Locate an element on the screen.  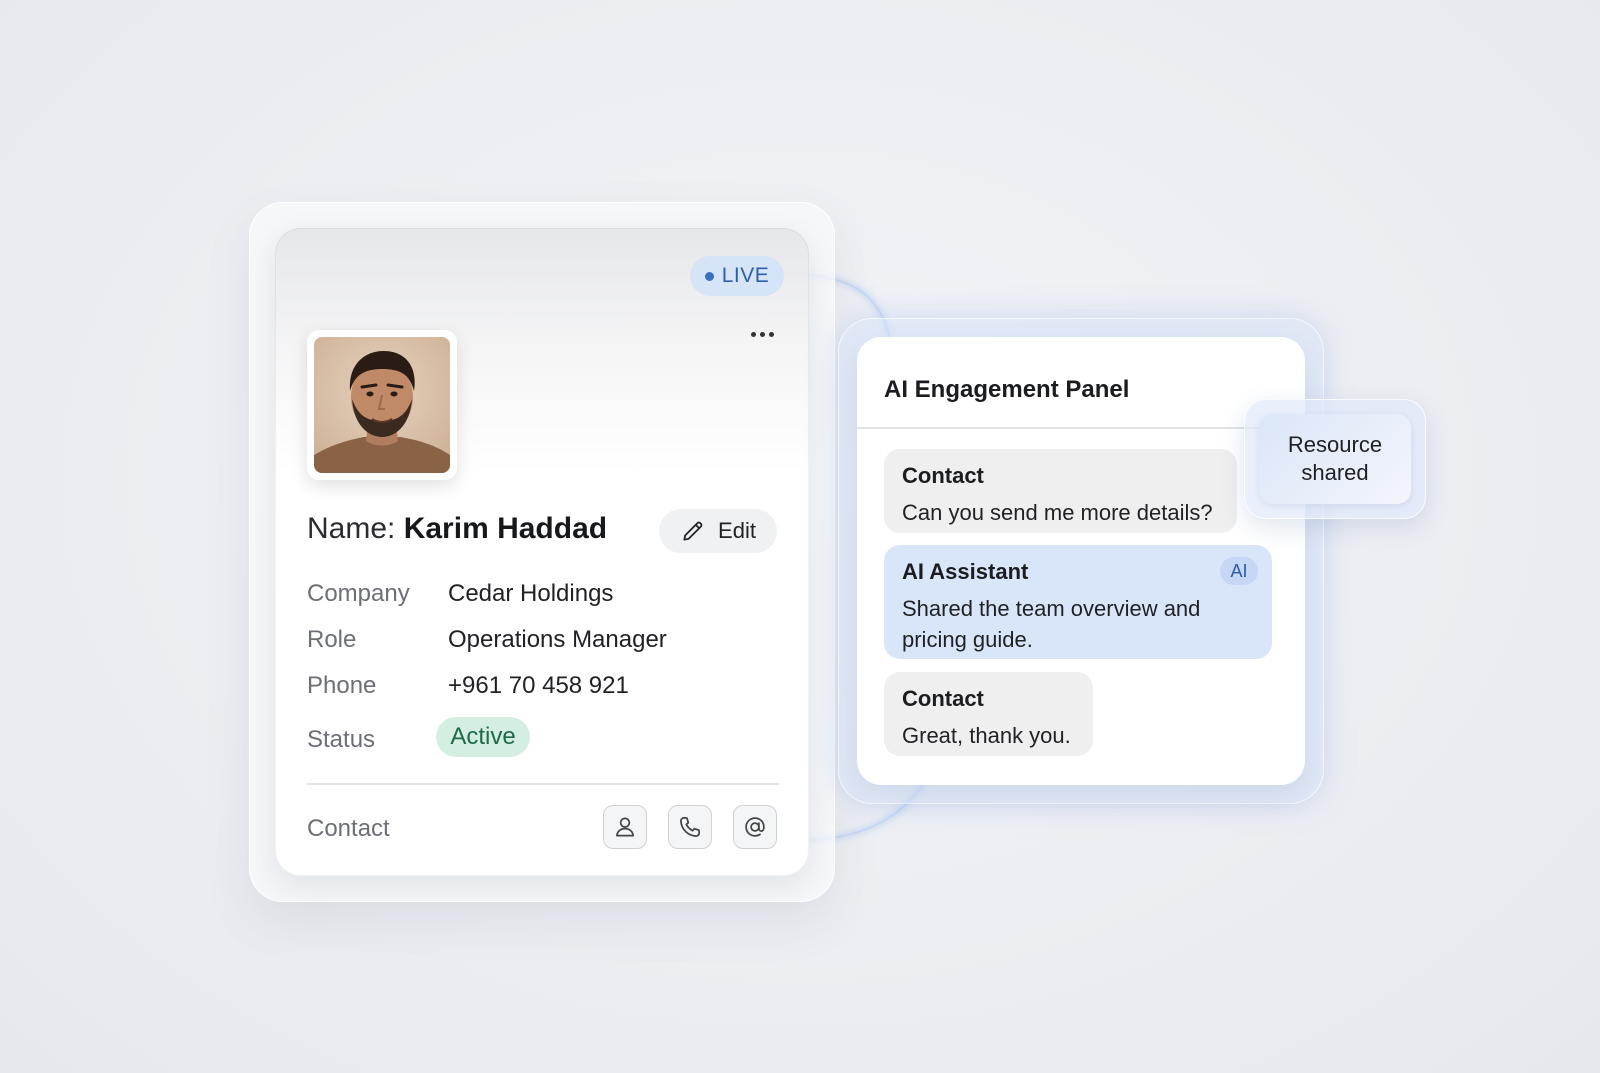
name-value: Karim Haddad is located at coordinates (505, 528).